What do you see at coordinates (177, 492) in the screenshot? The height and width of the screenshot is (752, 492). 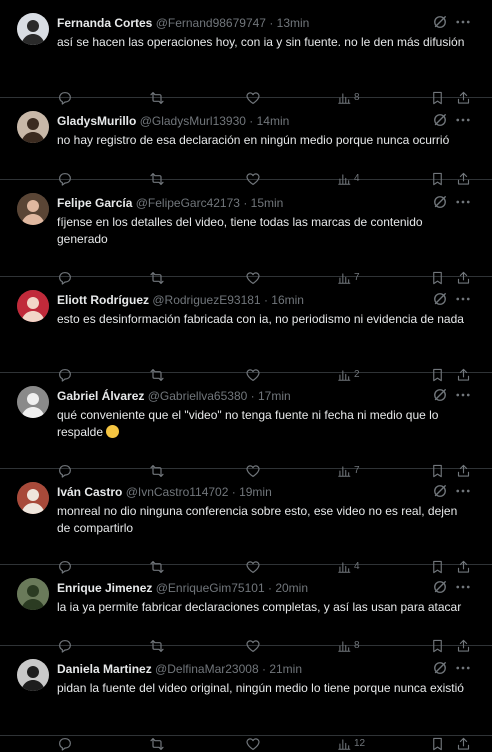 I see `author-handle: @IvnCastro114702` at bounding box center [177, 492].